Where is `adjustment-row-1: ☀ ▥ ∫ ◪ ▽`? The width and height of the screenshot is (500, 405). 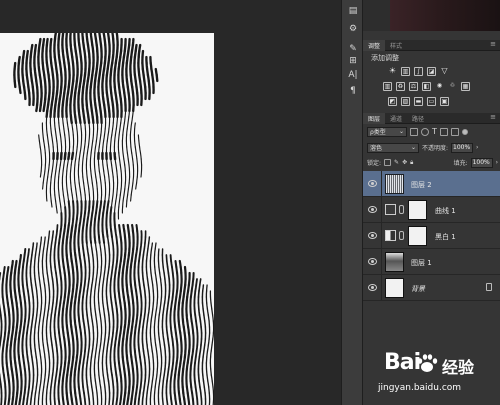
adjustment-row-1: ☀ ▥ ∫ ◪ ▽ is located at coordinates (418, 71).